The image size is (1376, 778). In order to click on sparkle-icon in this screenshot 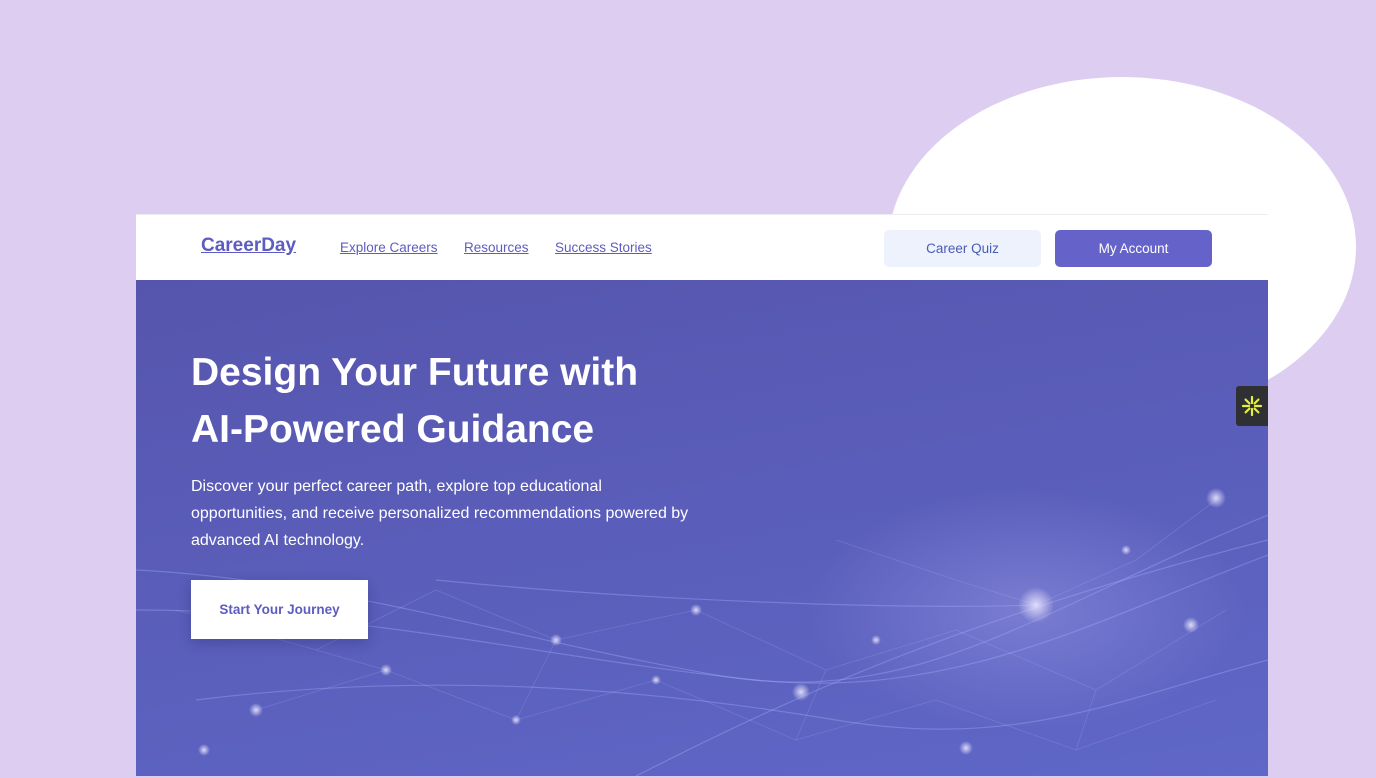, I will do `click(1252, 406)`.